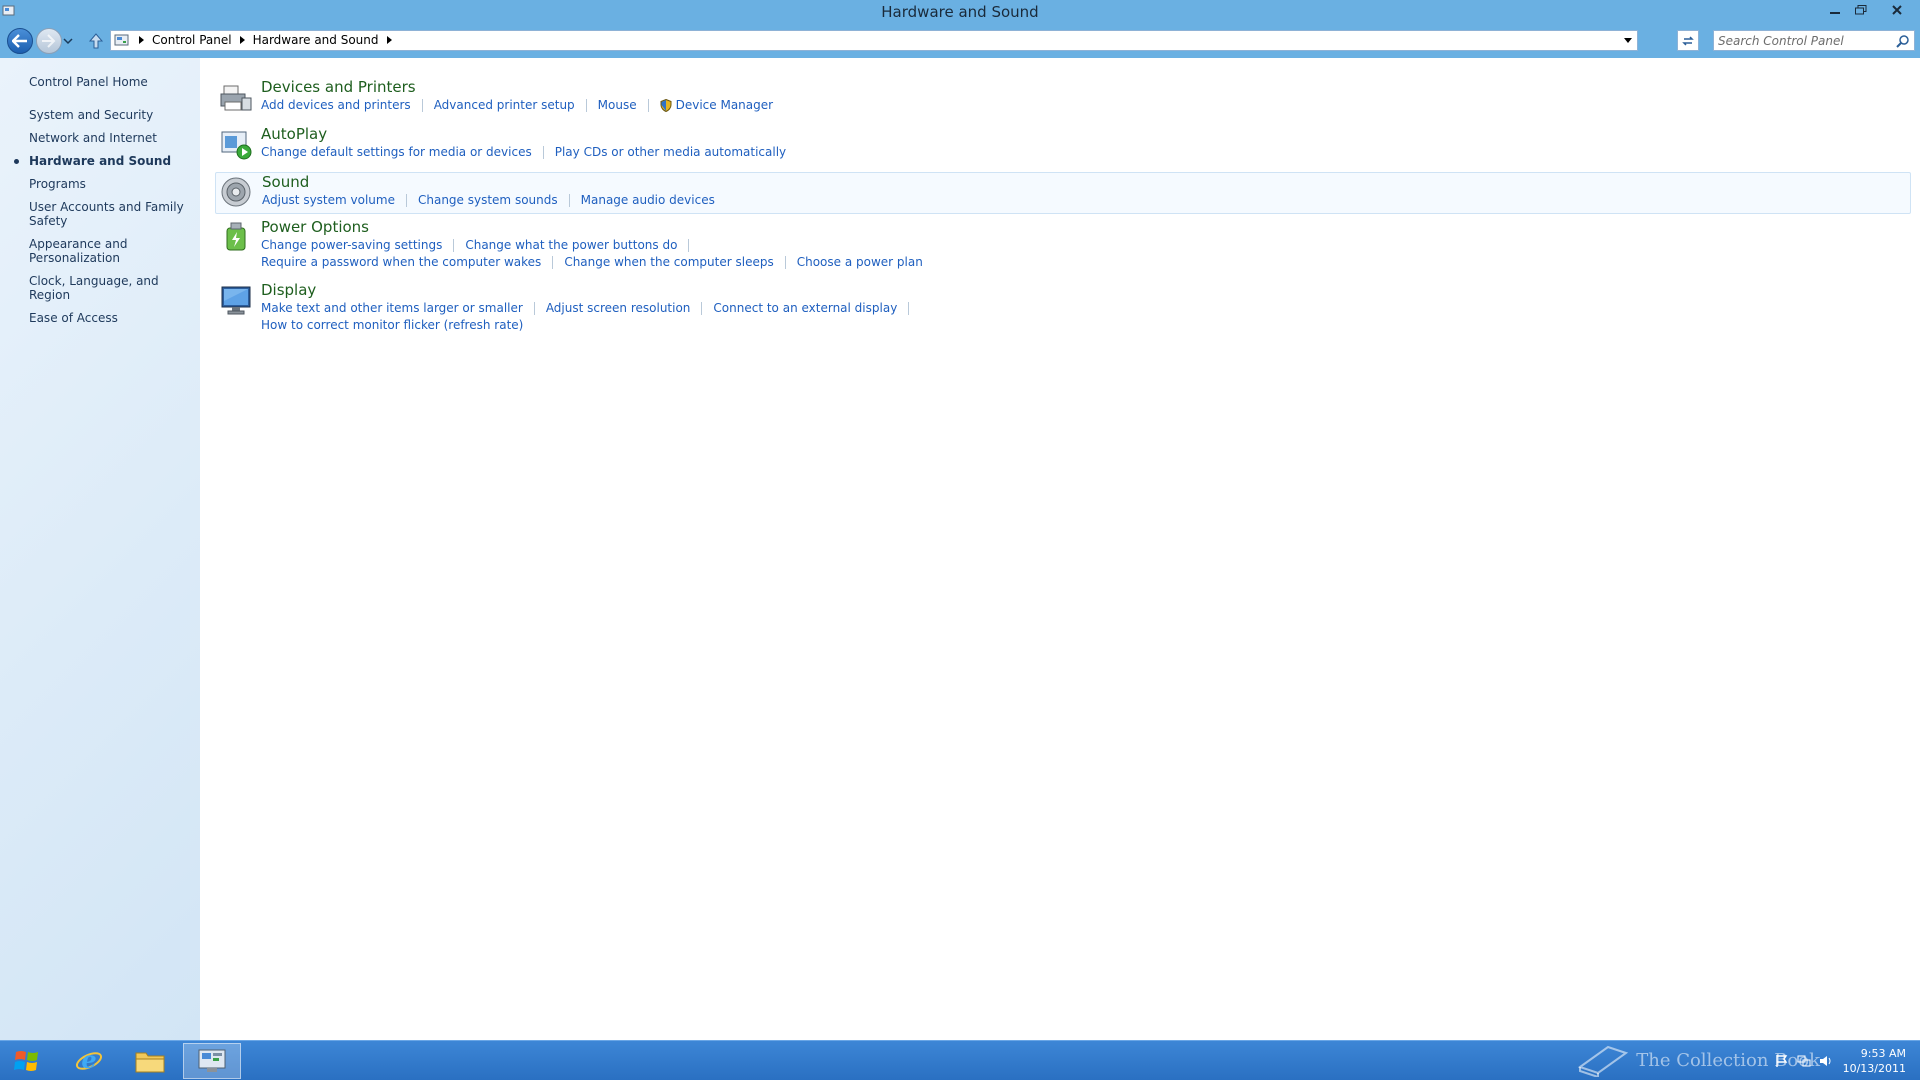  I want to click on change-system-sounds-link: Change system sounds, so click(488, 200).